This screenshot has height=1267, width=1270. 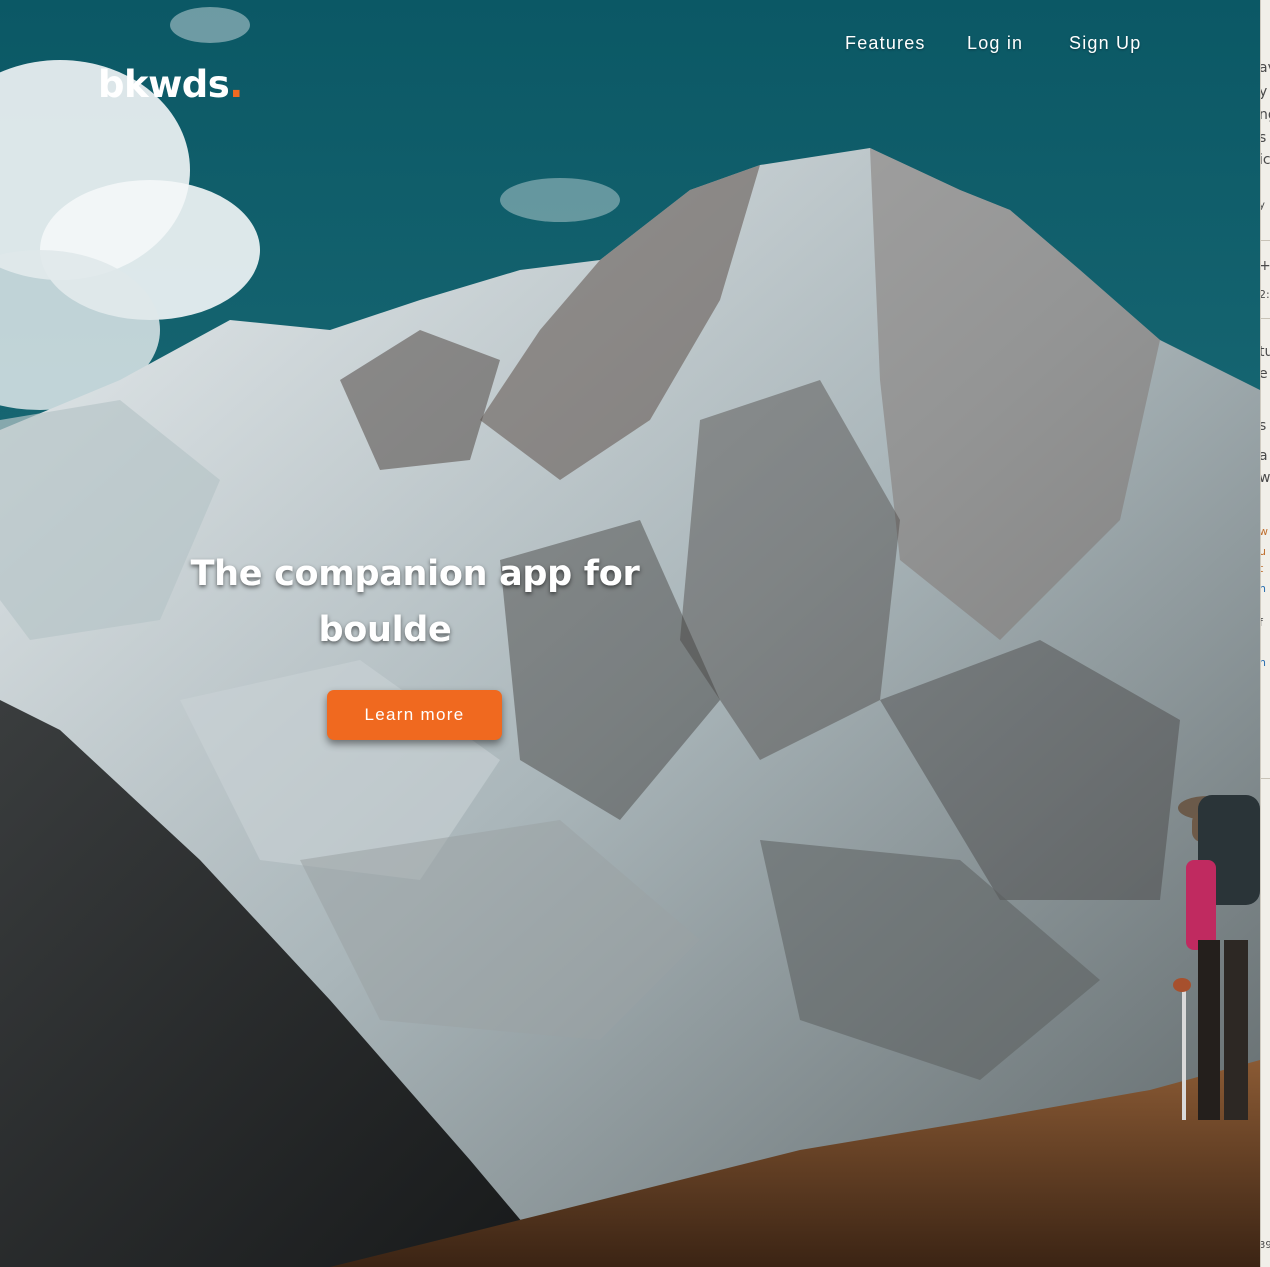 I want to click on background-text-fragment: u, so click(x=1263, y=551).